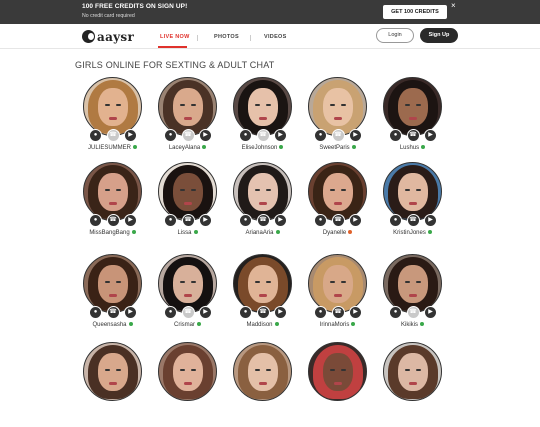 The height and width of the screenshot is (427, 540). What do you see at coordinates (112, 148) in the screenshot?
I see `model-name: JULIESUMMER` at bounding box center [112, 148].